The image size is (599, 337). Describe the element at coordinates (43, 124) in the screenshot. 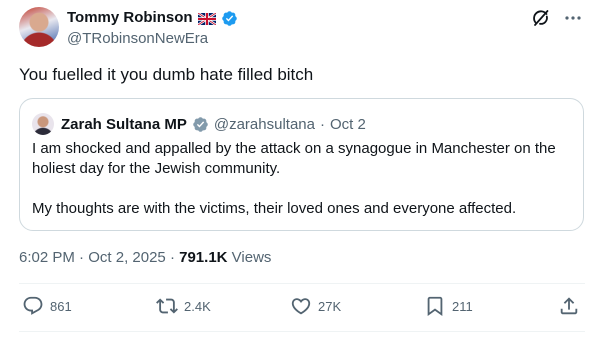

I see `quote-author-avatar` at that location.